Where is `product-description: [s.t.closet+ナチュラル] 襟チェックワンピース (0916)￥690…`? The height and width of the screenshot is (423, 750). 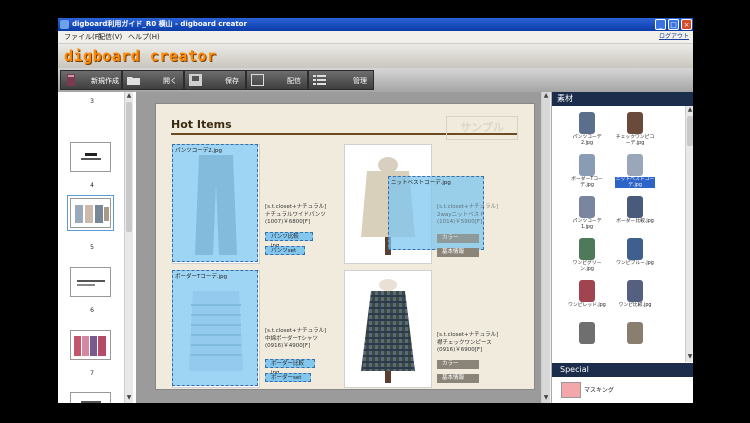
product-description: [s.t.closet+ナチュラル] 襟チェックワンピース (0916)￥690… is located at coordinates (468, 342).